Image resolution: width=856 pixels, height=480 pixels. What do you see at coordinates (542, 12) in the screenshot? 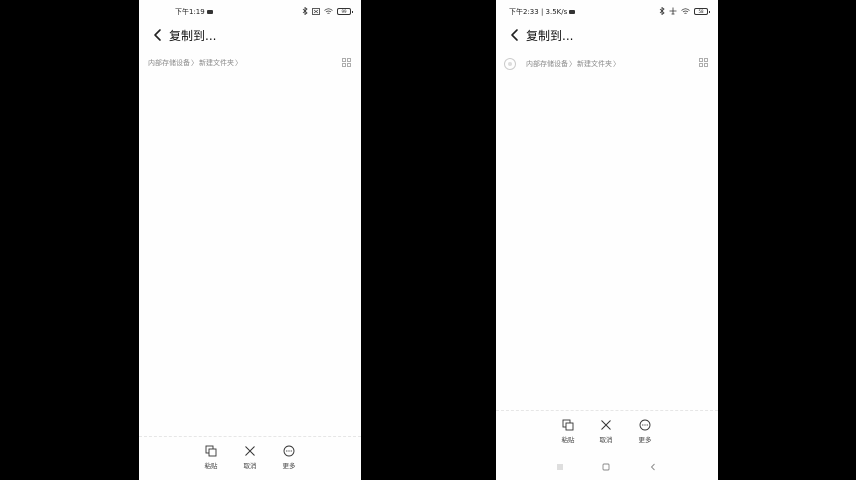
I see `status-time: 下午2:33 | 3.5K/s` at bounding box center [542, 12].